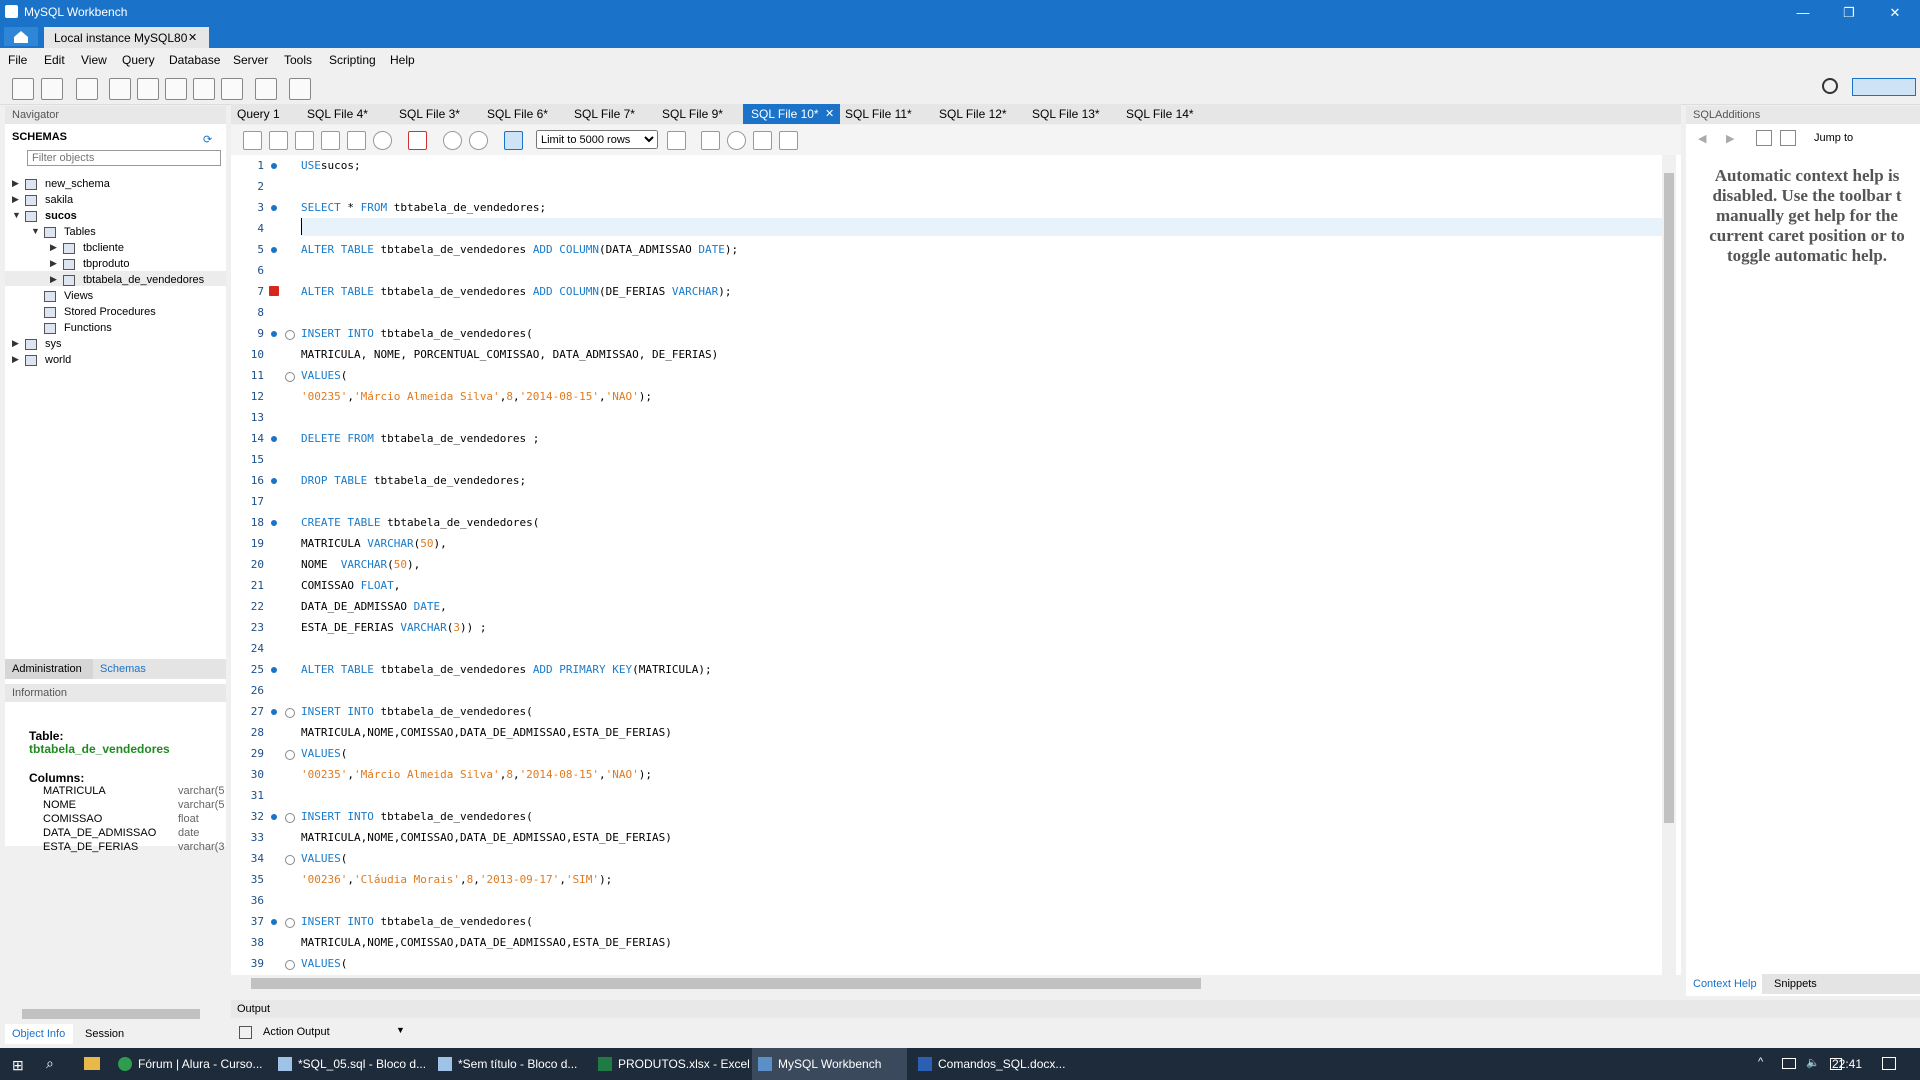  I want to click on stop-icon, so click(382, 140).